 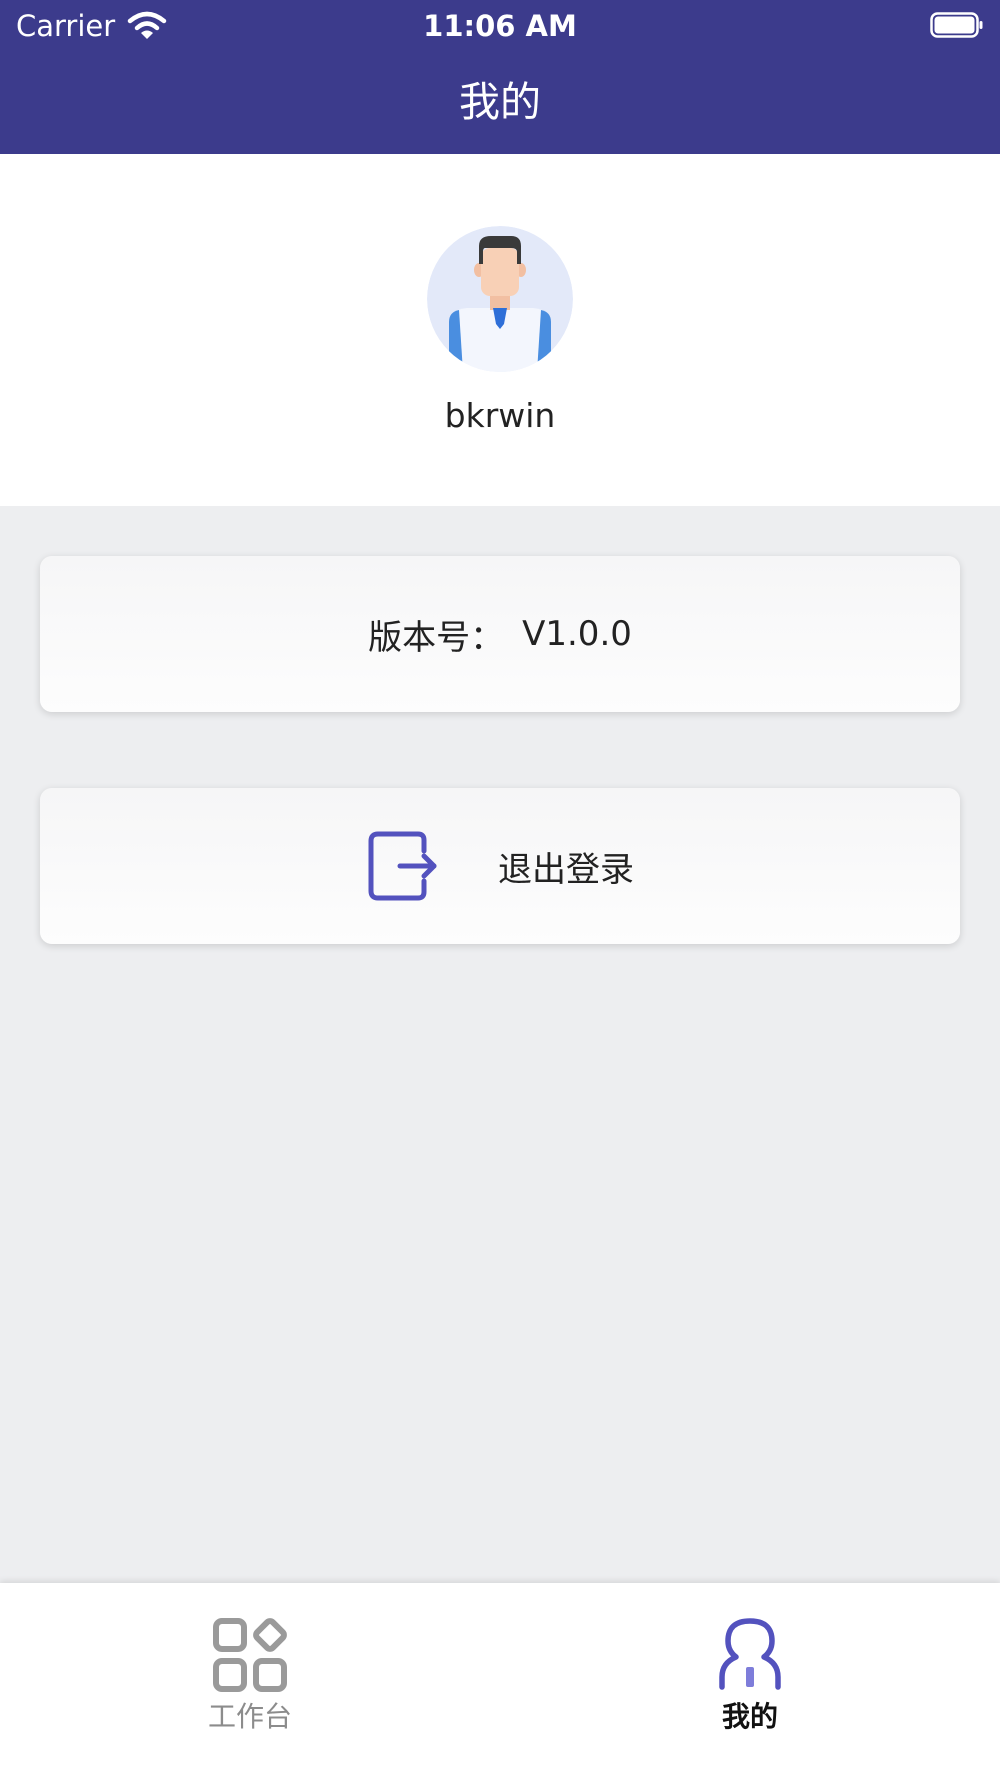 I want to click on tab-workbench: 工作台, so click(x=250, y=1663).